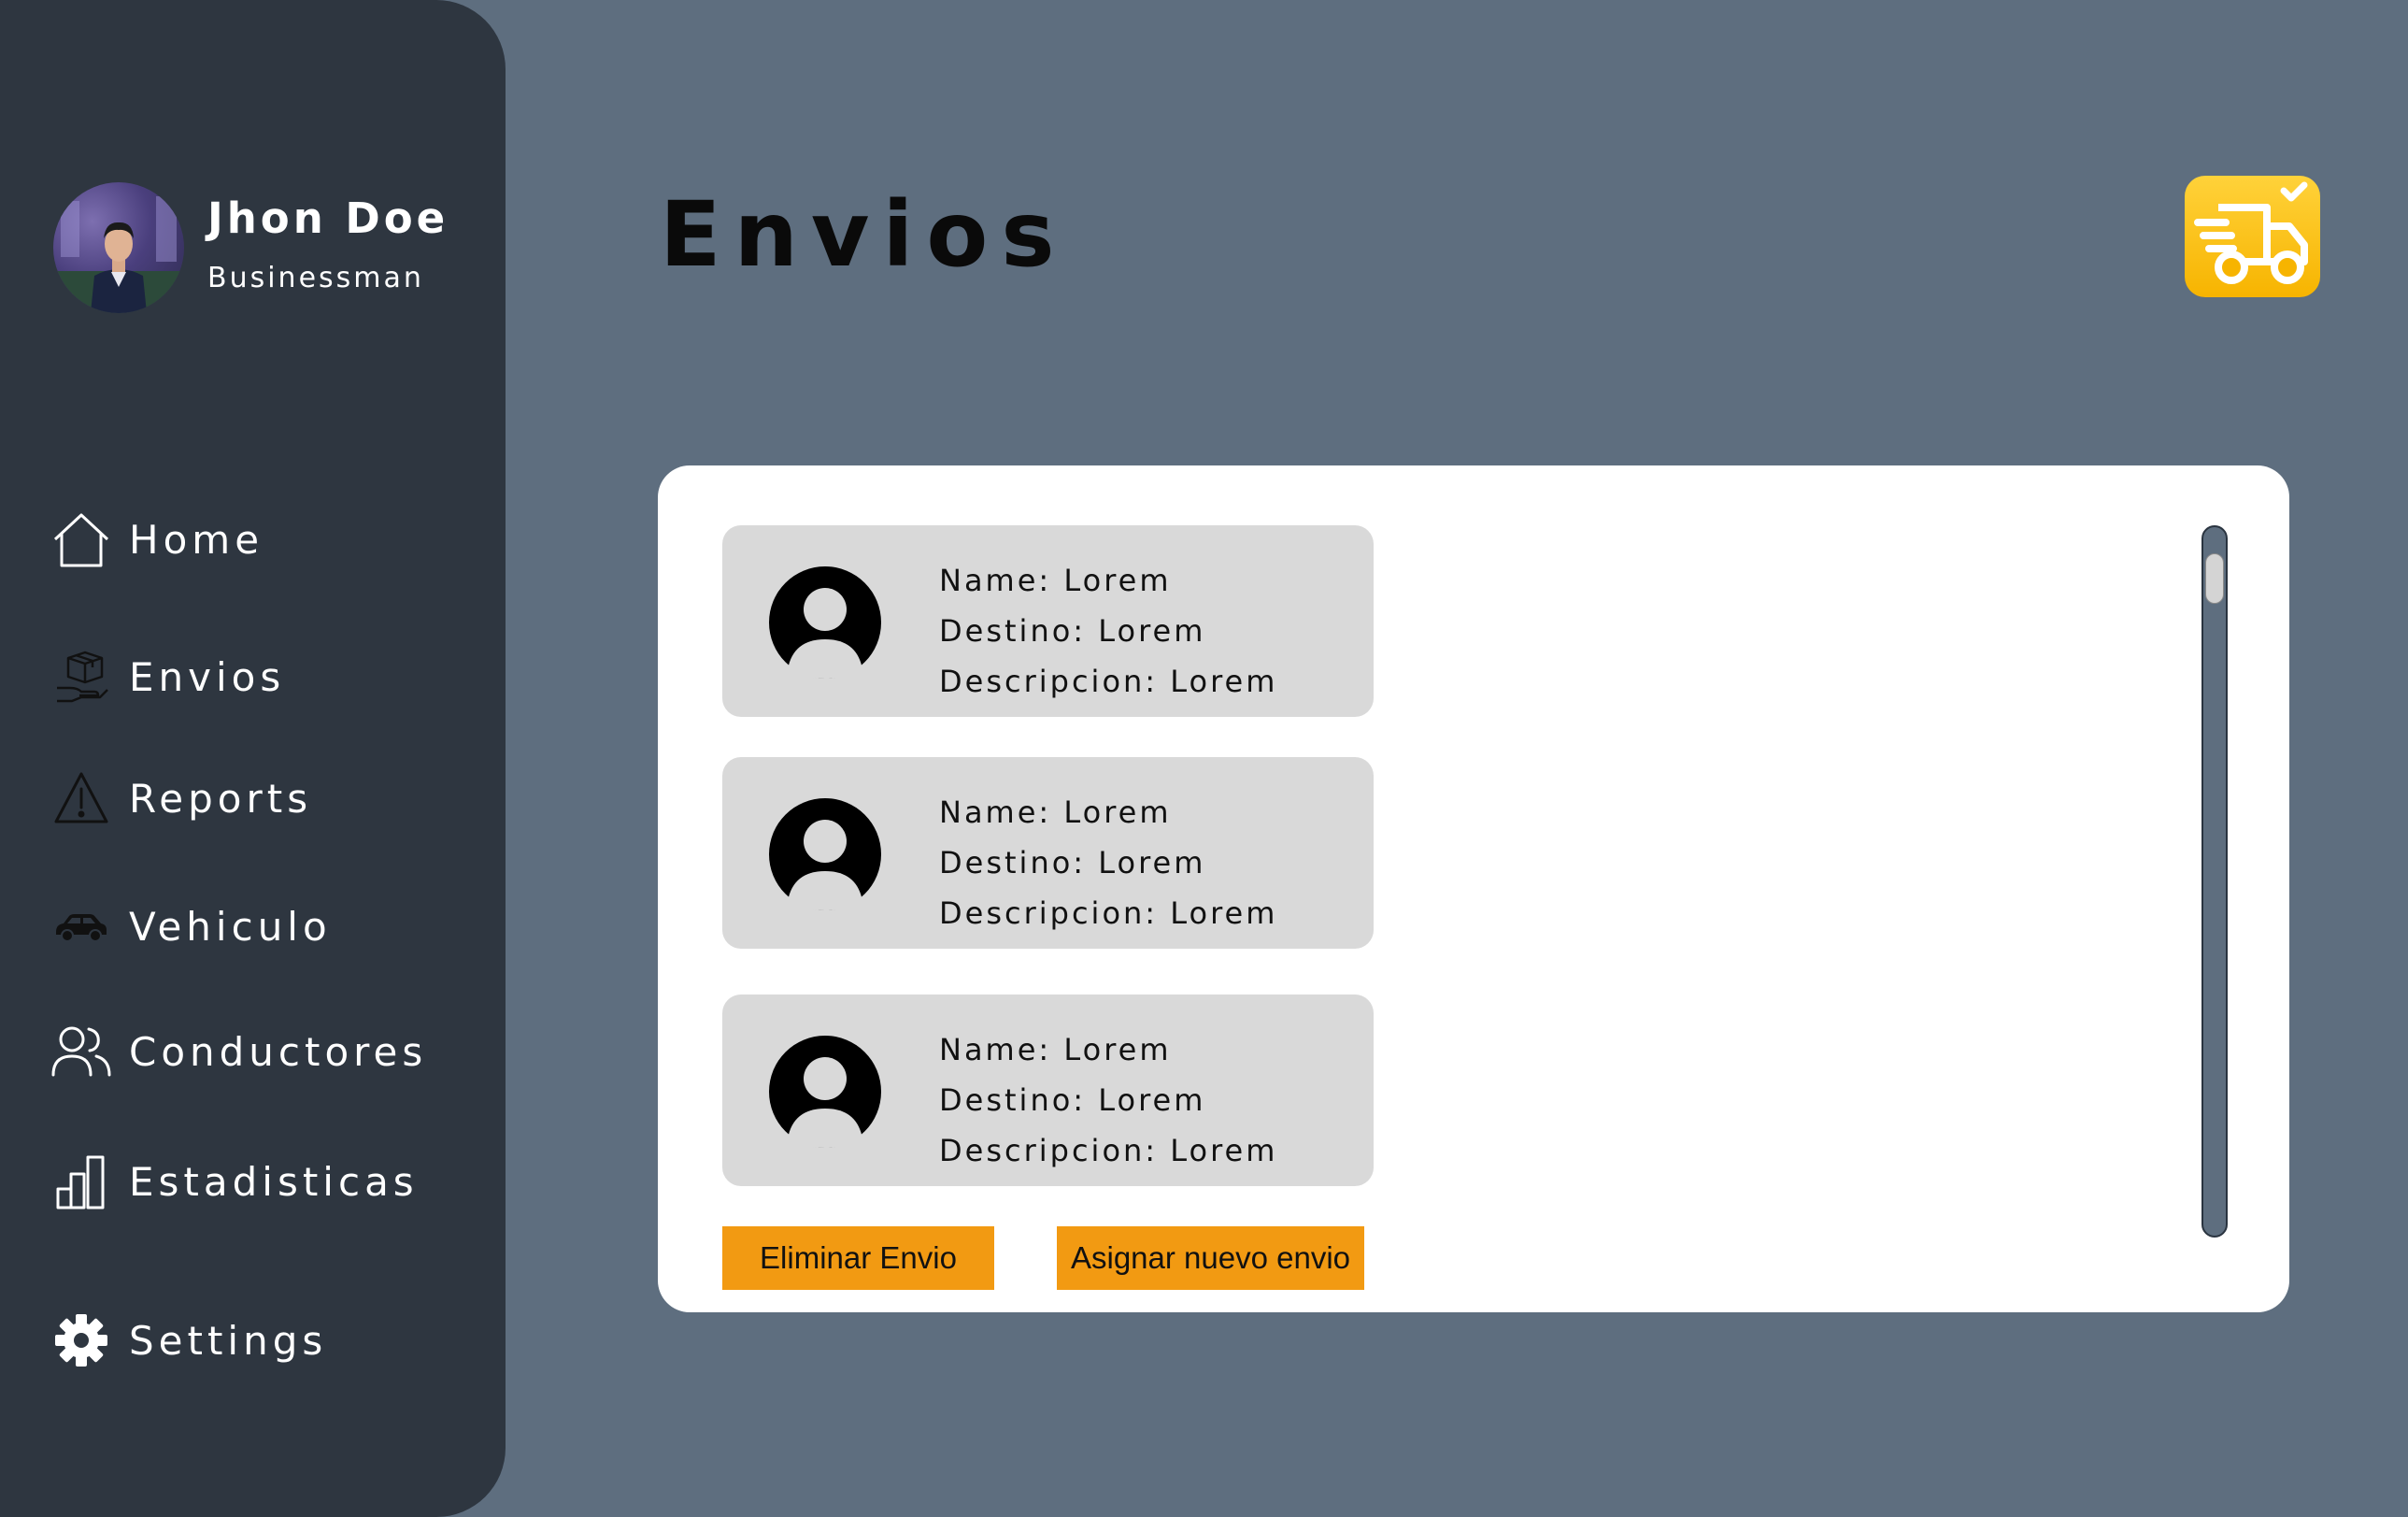  Describe the element at coordinates (81, 926) in the screenshot. I see `car-icon` at that location.